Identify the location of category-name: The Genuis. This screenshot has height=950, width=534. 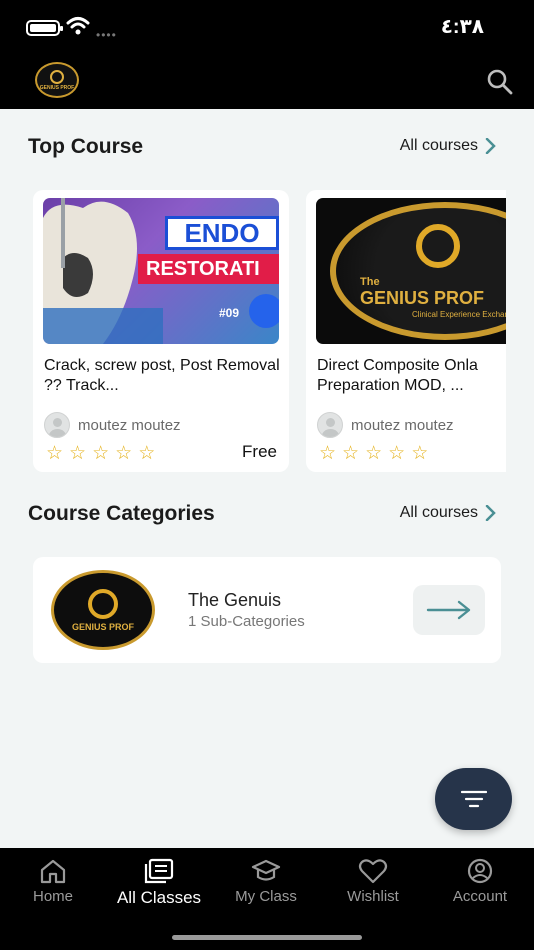
(235, 600).